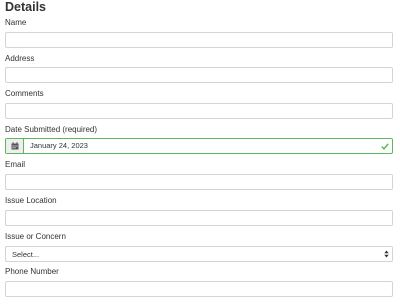  What do you see at coordinates (16, 22) in the screenshot?
I see `name-label: Name` at bounding box center [16, 22].